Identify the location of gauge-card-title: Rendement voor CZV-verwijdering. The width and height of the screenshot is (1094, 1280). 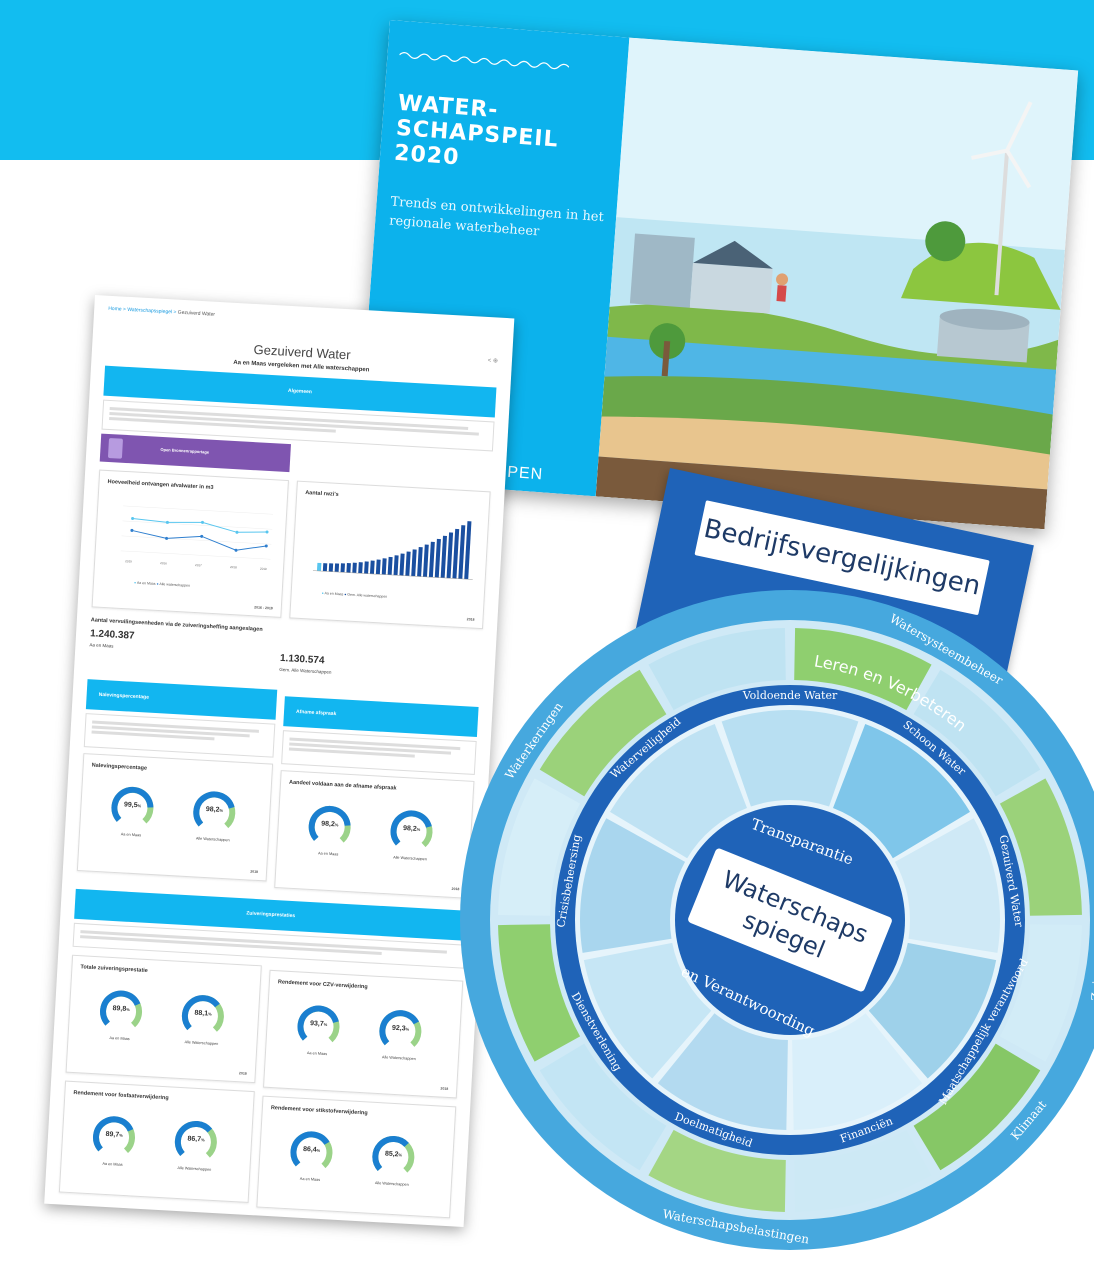
(322, 985).